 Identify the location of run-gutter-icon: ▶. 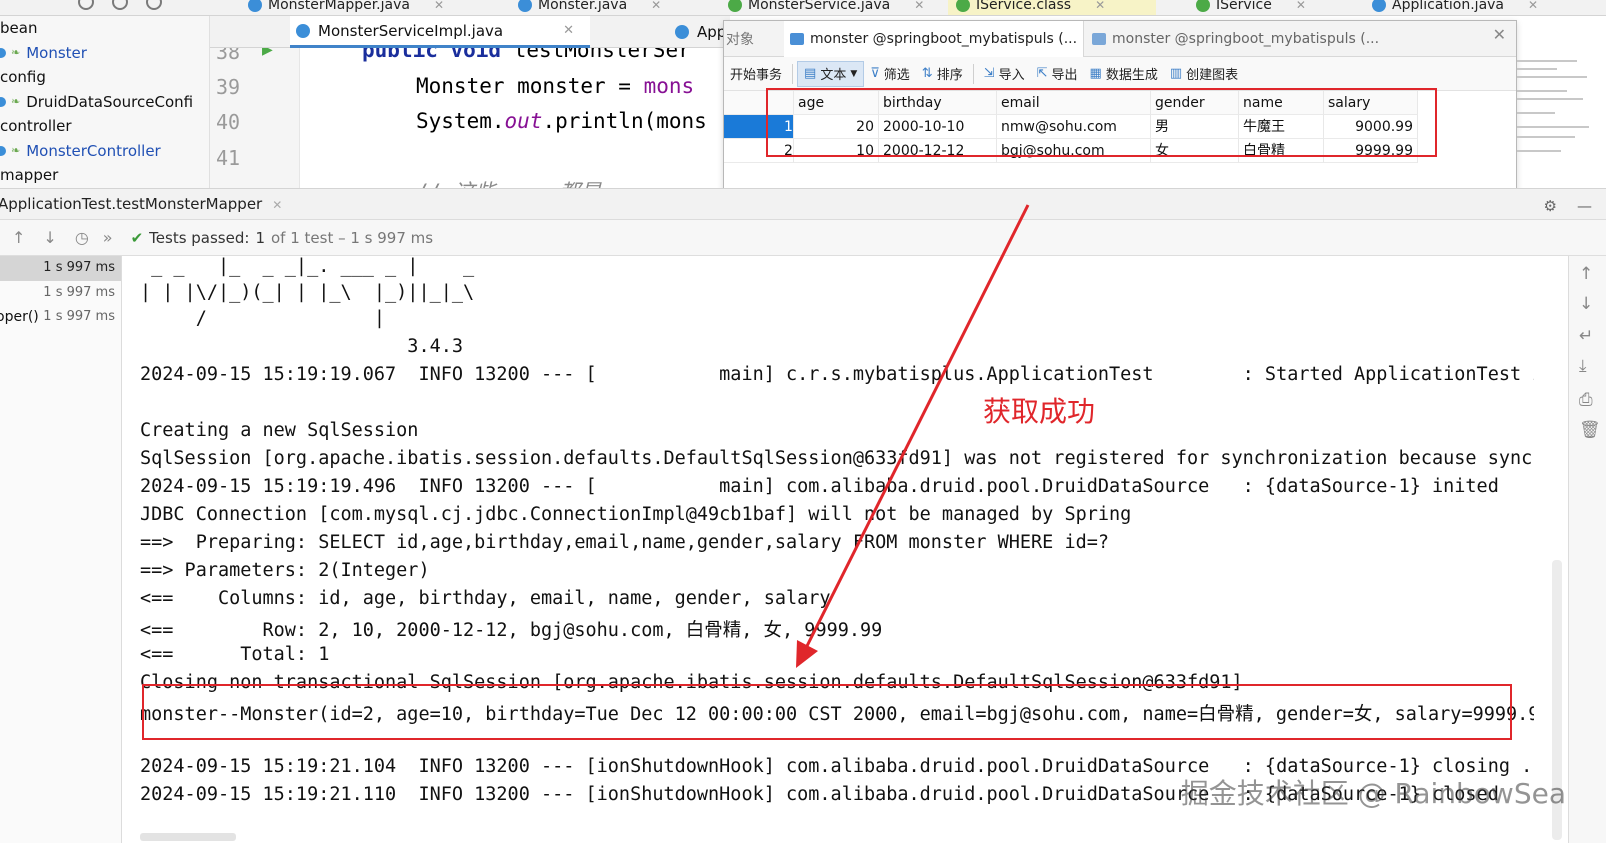
(267, 53).